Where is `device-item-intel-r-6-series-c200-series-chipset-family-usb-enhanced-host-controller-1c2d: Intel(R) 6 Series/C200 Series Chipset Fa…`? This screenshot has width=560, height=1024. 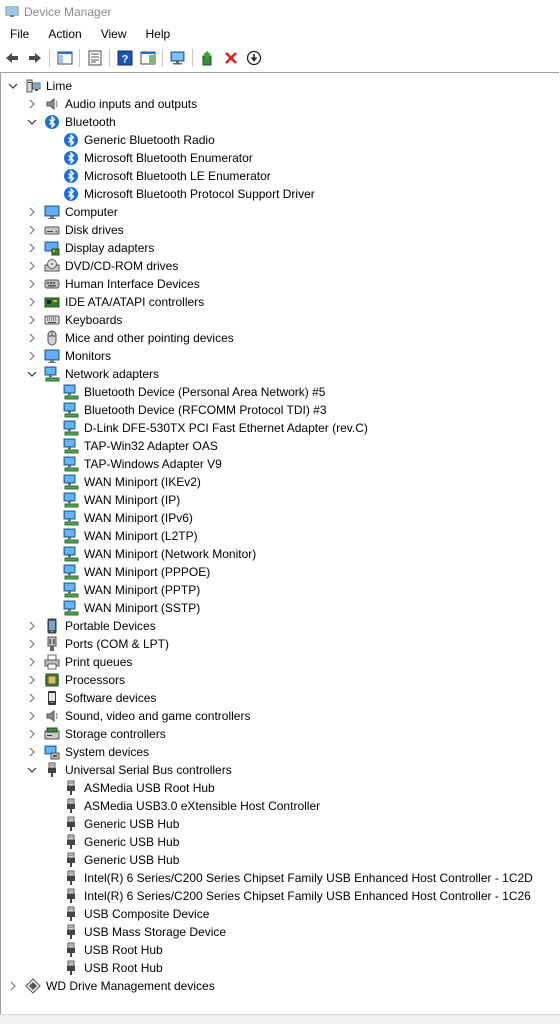 device-item-intel-r-6-series-c200-series-chipset-family-usb-enhanced-host-controller-1c2d: Intel(R) 6 Series/C200 Series Chipset Fa… is located at coordinates (280, 878).